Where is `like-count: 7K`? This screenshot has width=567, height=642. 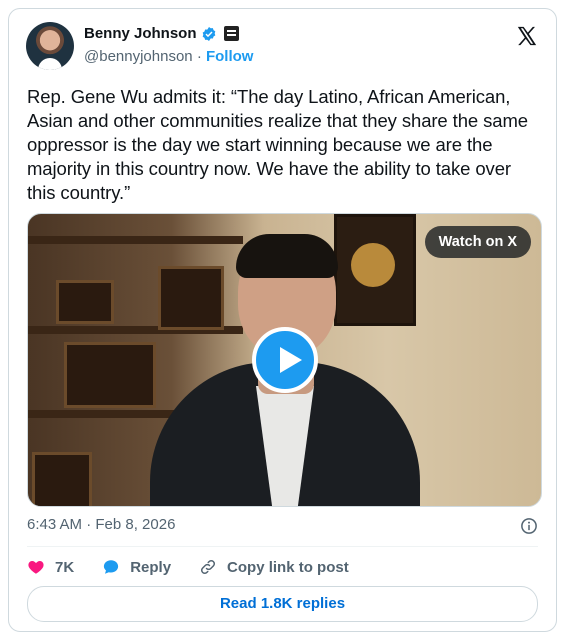
like-count: 7K is located at coordinates (65, 567).